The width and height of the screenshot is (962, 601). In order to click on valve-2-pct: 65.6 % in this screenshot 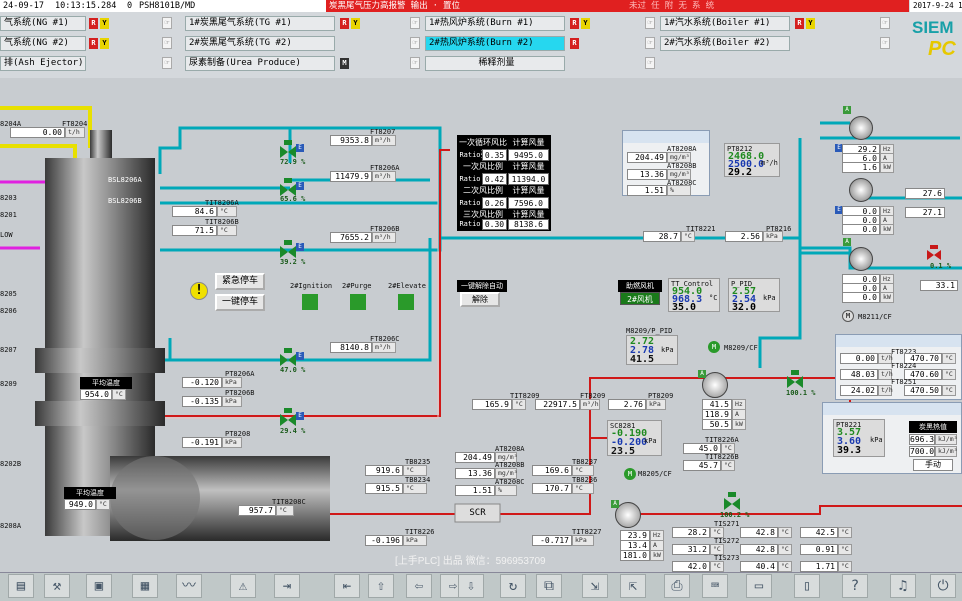, I will do `click(293, 199)`.